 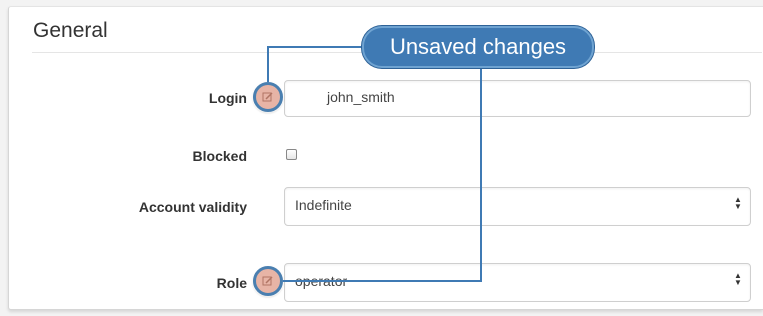 I want to click on login-unsaved-marker, so click(x=268, y=97).